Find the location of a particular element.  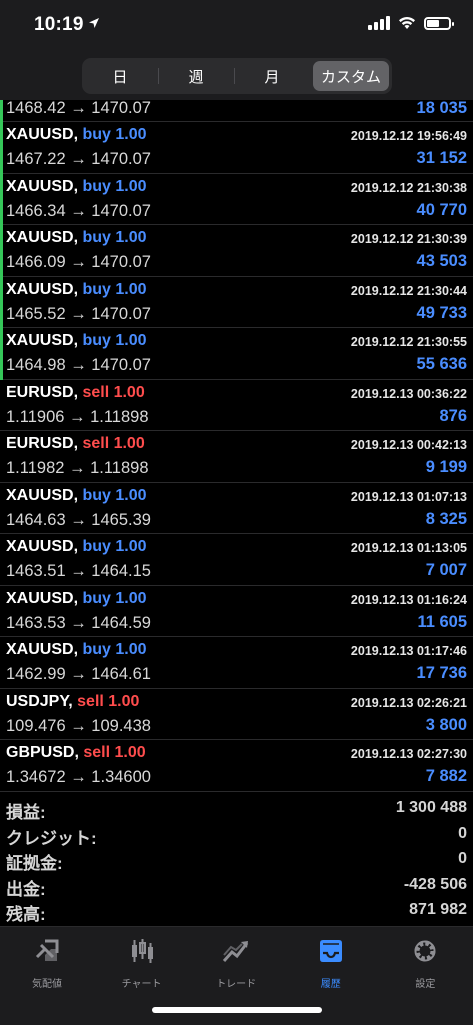

deal-profit: 17 736 is located at coordinates (441, 673).